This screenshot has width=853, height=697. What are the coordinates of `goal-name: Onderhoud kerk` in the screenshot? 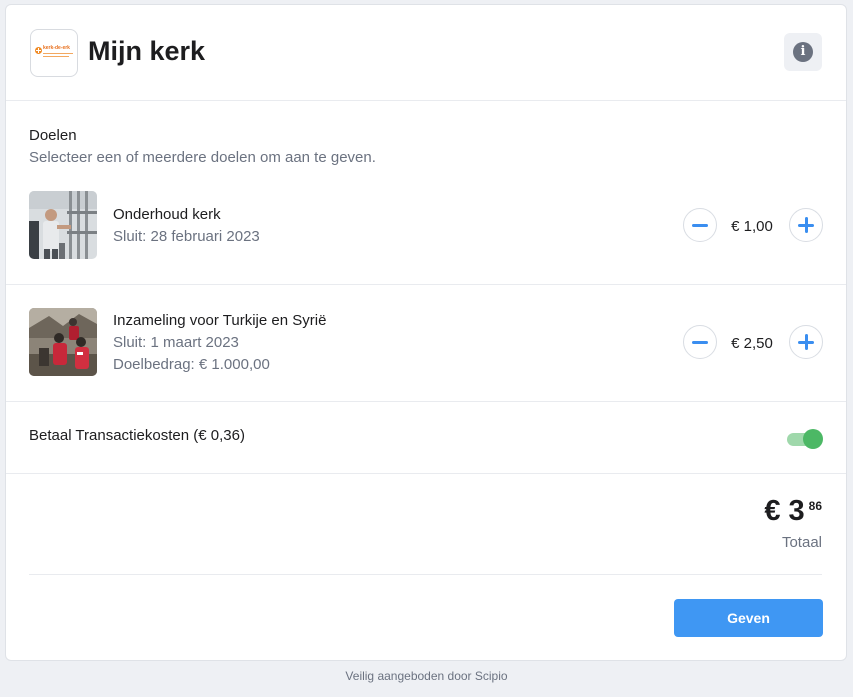 It's located at (167, 214).